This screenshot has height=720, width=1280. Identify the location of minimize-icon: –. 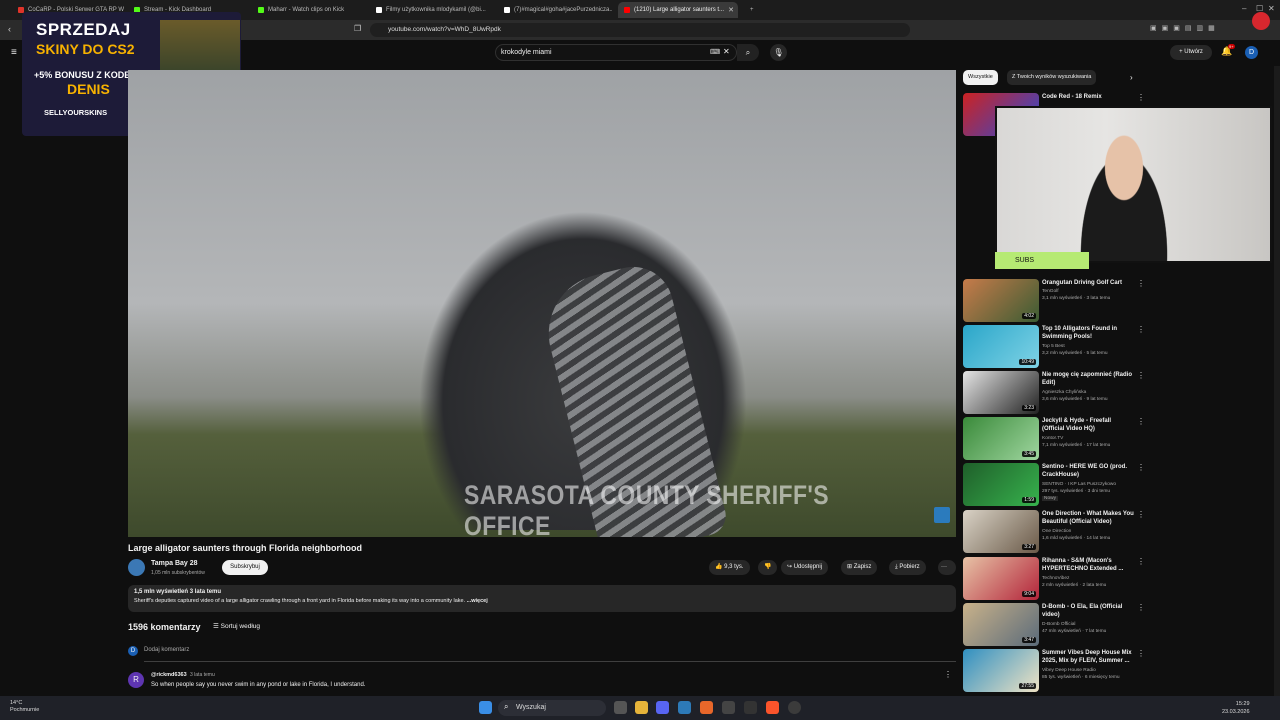
(1244, 8).